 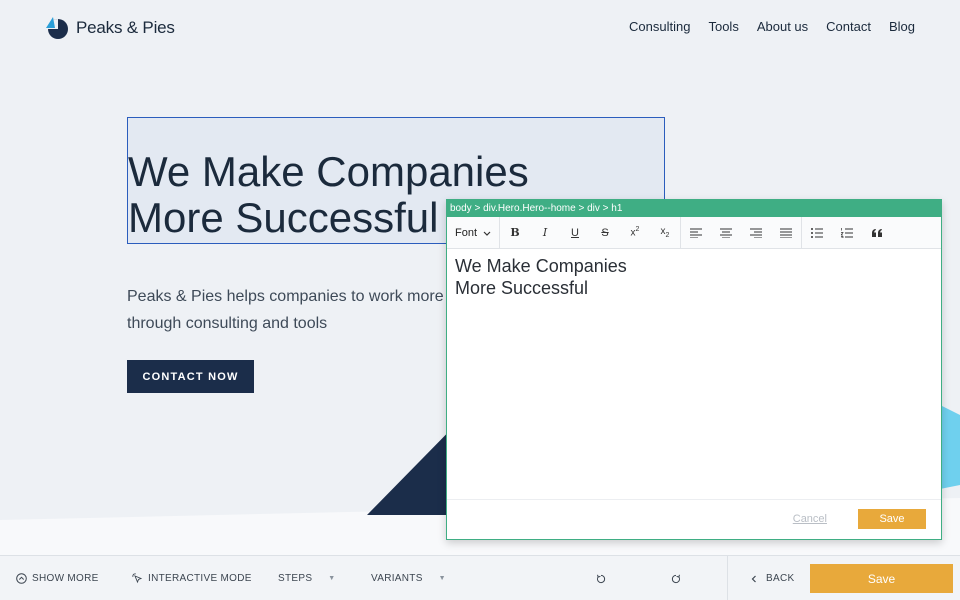 I want to click on align-left-icon, so click(x=696, y=233).